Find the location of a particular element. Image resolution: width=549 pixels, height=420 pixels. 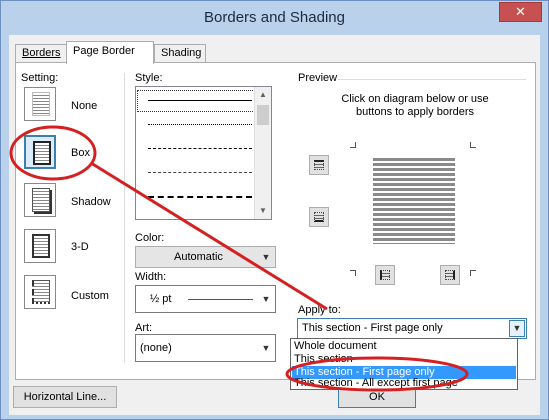

setting-3d-label: 3-D is located at coordinates (80, 247).